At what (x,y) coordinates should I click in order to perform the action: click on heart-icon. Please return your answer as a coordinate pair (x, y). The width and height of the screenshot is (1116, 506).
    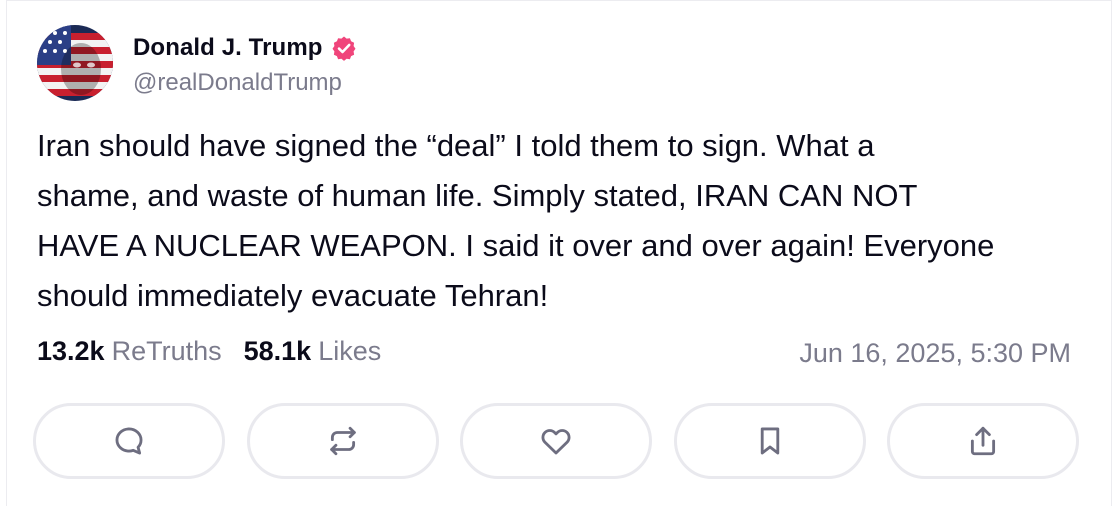
    Looking at the image, I should click on (556, 442).